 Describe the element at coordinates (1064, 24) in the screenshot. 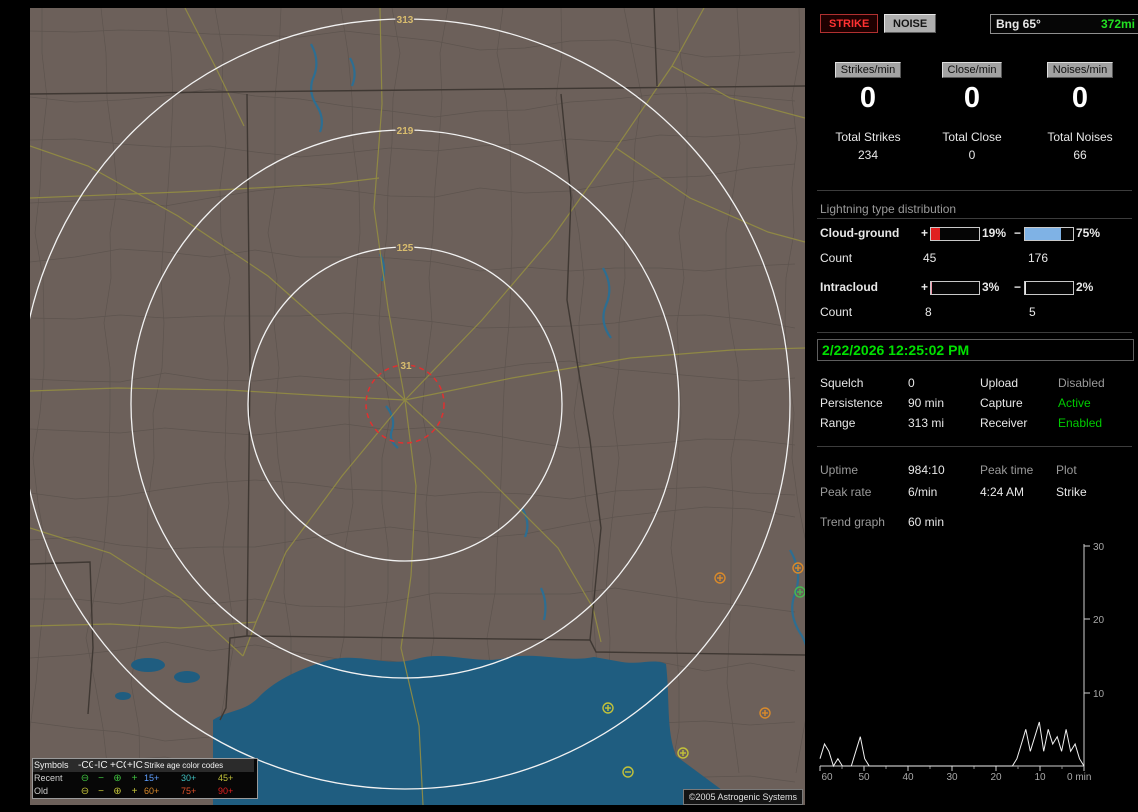

I see `bearing-readout: Bng 65° 372mi` at that location.